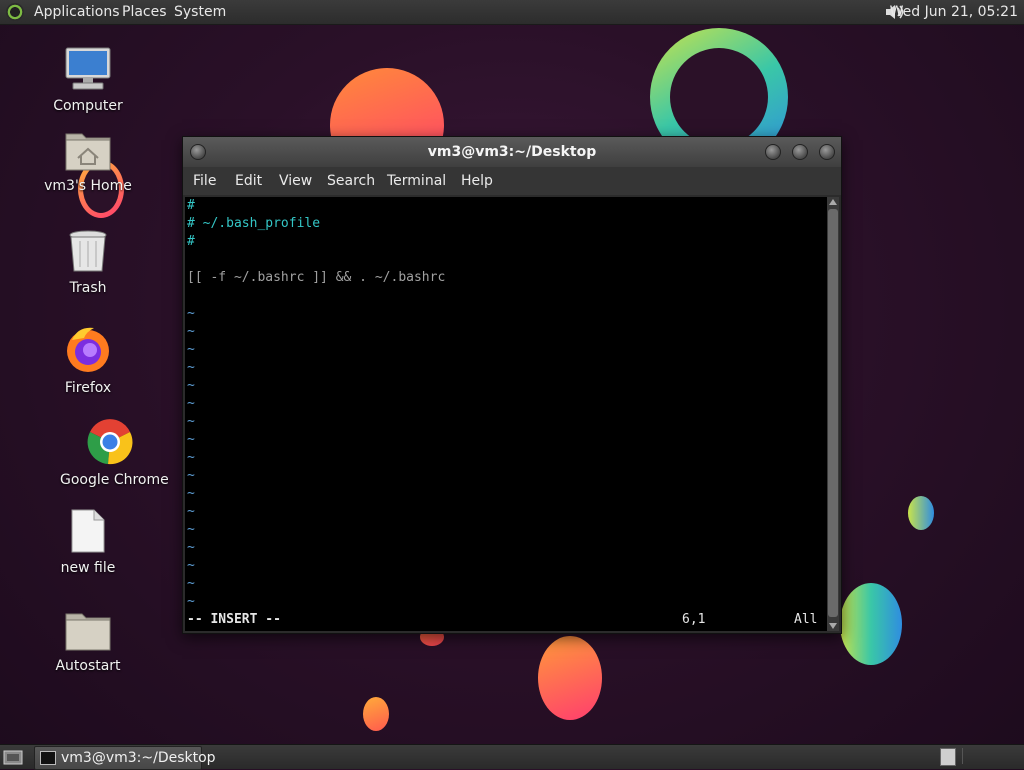 The width and height of the screenshot is (1024, 770). I want to click on desktop-icon-autostart: Autostart, so click(88, 641).